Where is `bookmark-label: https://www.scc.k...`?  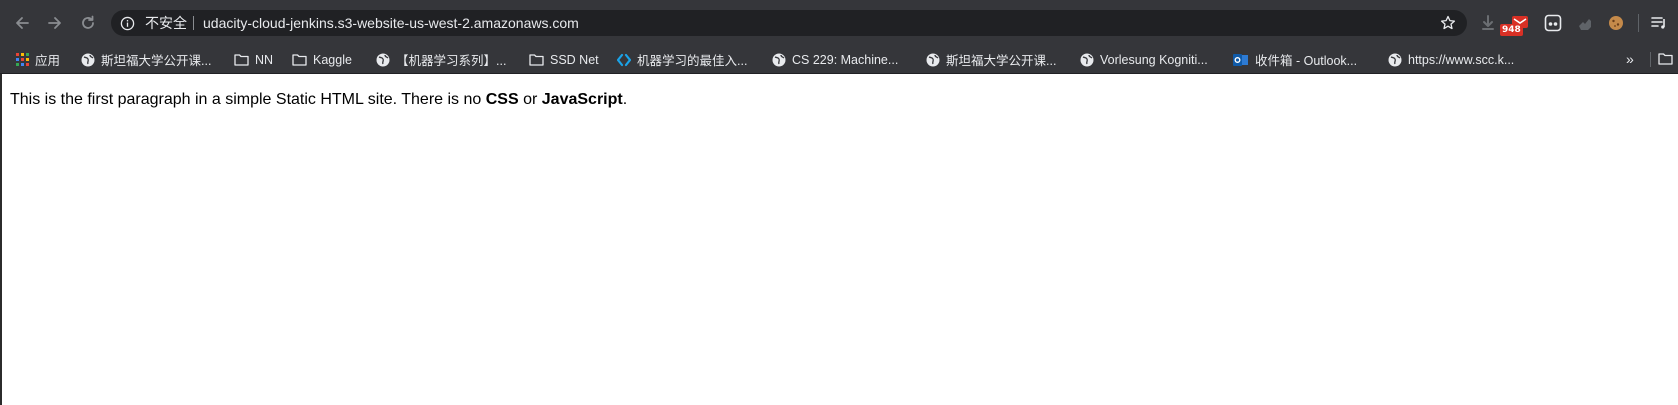
bookmark-label: https://www.scc.k... is located at coordinates (1461, 59).